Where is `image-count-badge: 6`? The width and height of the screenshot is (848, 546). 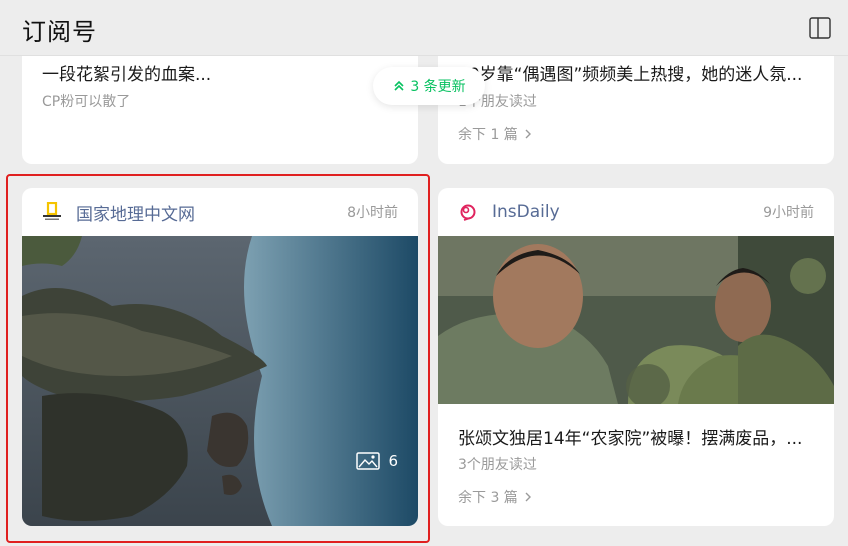
image-count-badge: 6 is located at coordinates (377, 461).